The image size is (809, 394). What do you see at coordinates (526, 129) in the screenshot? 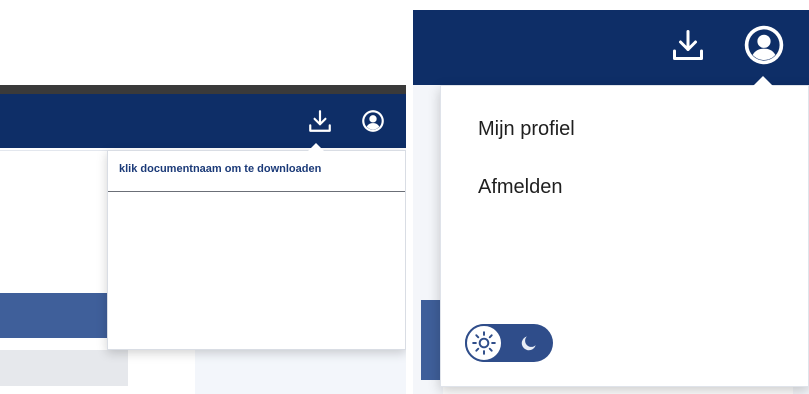
I see `menu-item-my-profile: Mijn profiel` at bounding box center [526, 129].